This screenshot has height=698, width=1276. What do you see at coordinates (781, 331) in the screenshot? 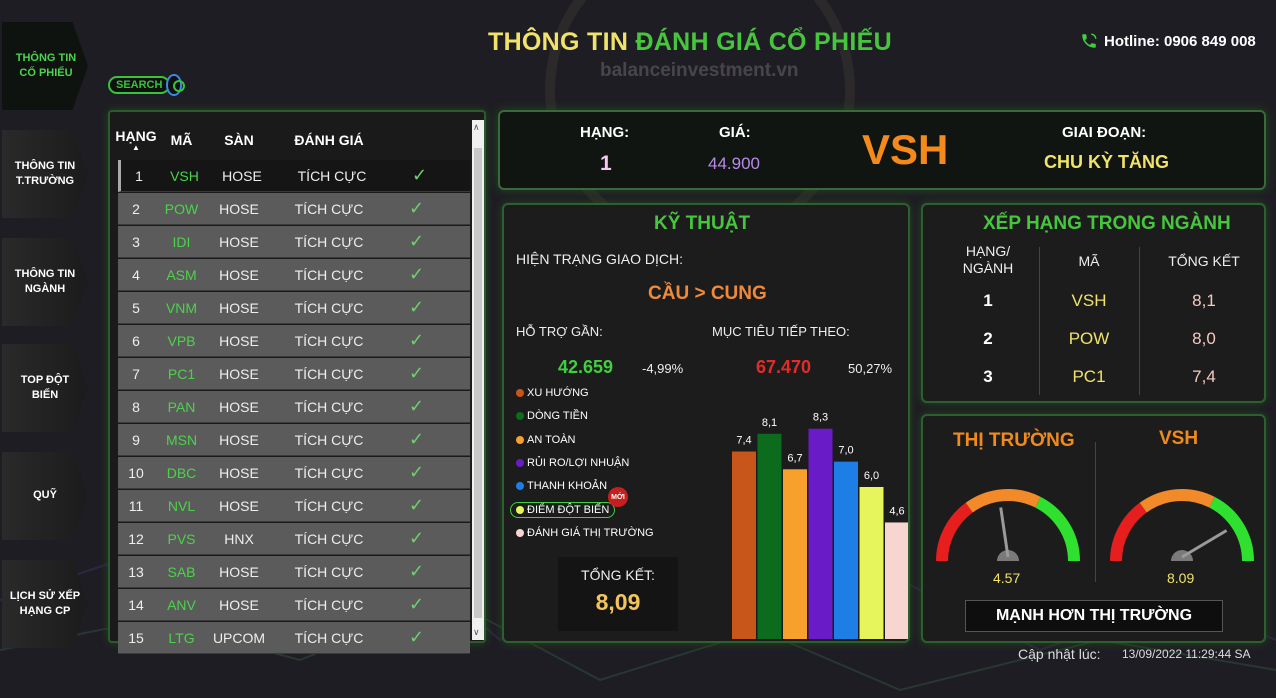
I see `target-label: MỤC TIÊU TIẾP THEO:` at bounding box center [781, 331].